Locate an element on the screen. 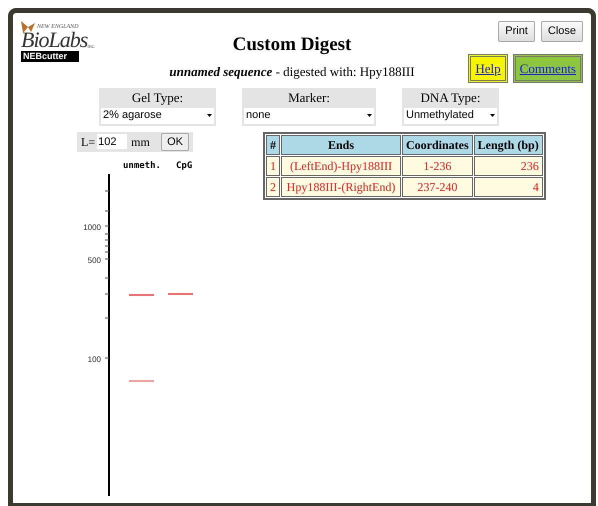  column-header: Ends is located at coordinates (341, 144).